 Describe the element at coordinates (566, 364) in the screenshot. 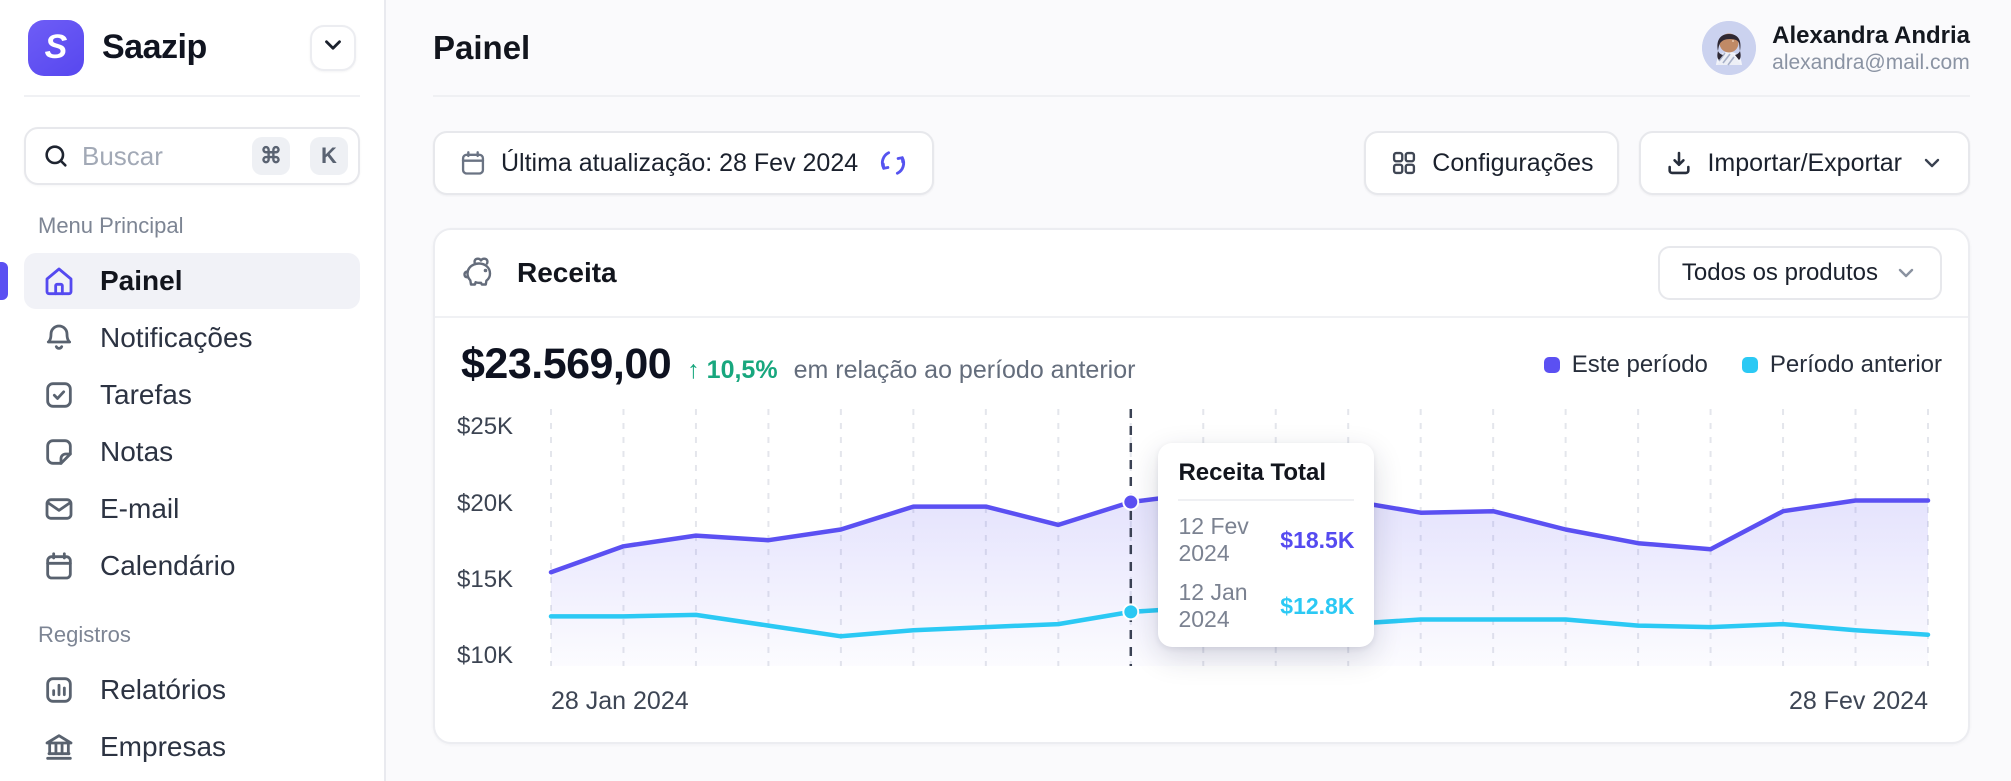

I see `revenue-total: $23.569,00` at that location.